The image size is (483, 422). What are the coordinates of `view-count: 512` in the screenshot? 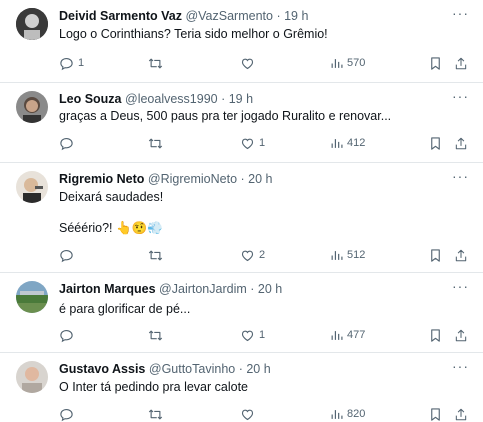 It's located at (356, 255).